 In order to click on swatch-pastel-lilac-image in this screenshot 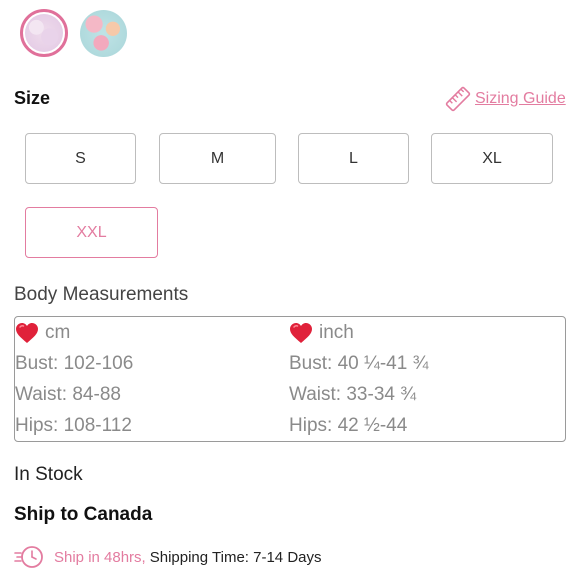, I will do `click(44, 33)`.